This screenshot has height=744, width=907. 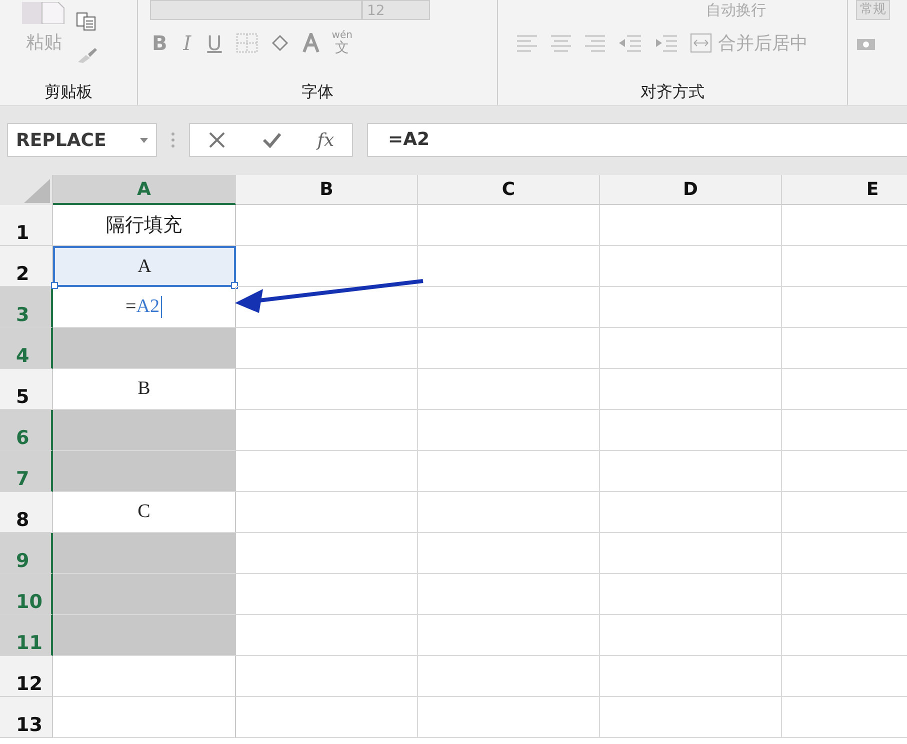 I want to click on row-header: 10, so click(x=26, y=594).